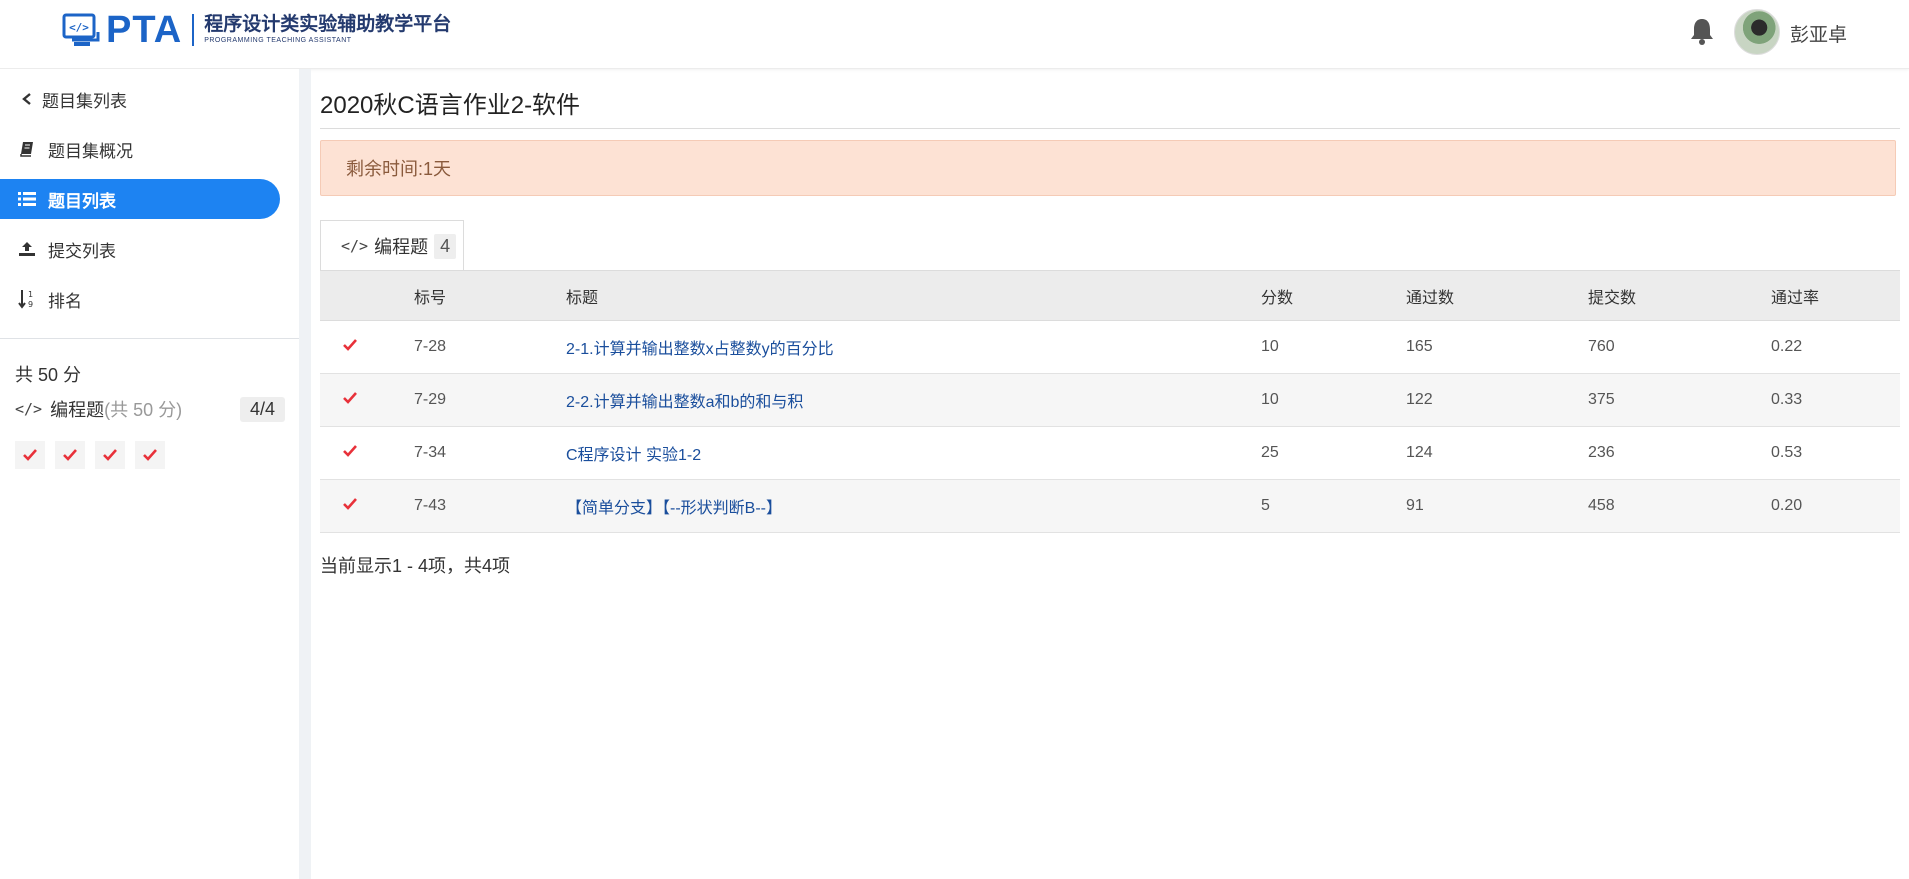  What do you see at coordinates (1835, 506) in the screenshot?
I see `problem-rate: 0.20` at bounding box center [1835, 506].